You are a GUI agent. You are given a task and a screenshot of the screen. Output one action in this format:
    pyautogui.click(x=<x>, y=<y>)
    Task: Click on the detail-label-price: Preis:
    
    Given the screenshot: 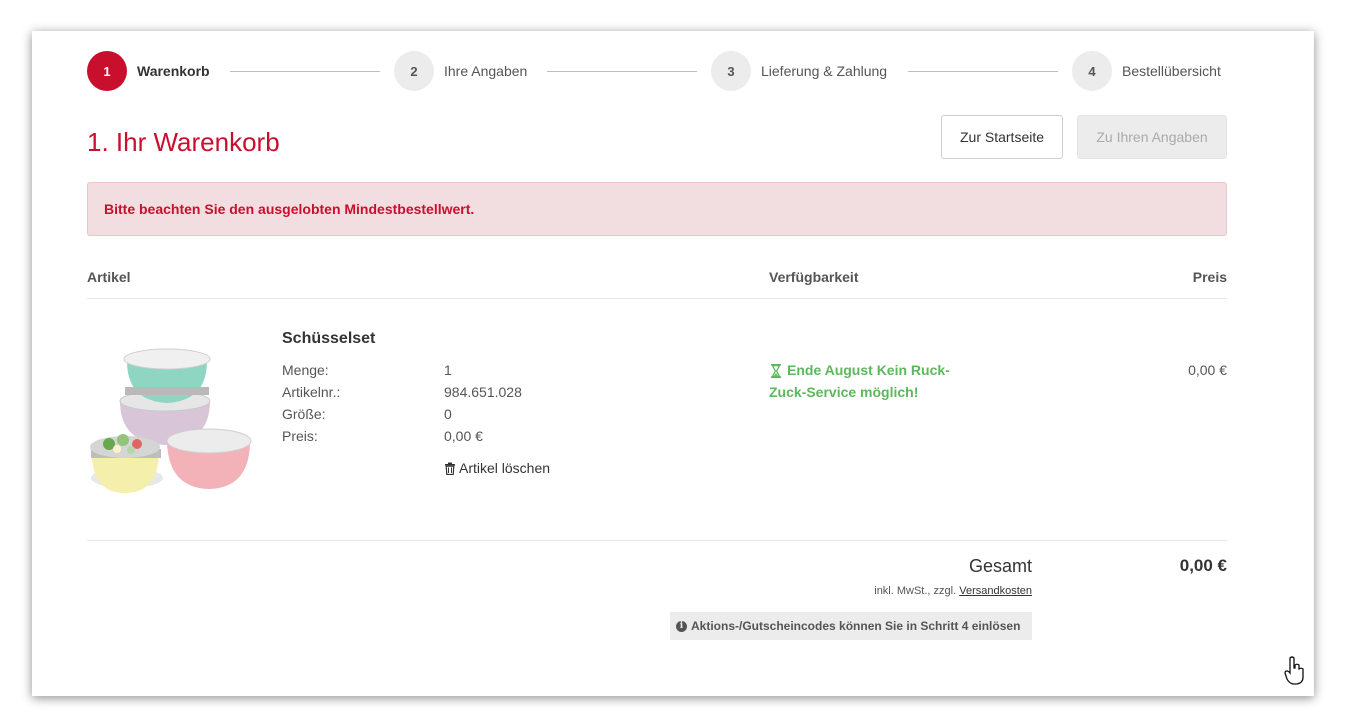 What is the action you would take?
    pyautogui.click(x=300, y=436)
    